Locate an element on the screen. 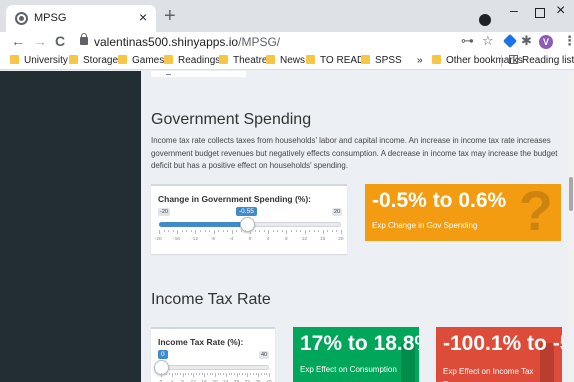 Image resolution: width=574 pixels, height=382 pixels. bookmark-star-icon: ☆ is located at coordinates (488, 41).